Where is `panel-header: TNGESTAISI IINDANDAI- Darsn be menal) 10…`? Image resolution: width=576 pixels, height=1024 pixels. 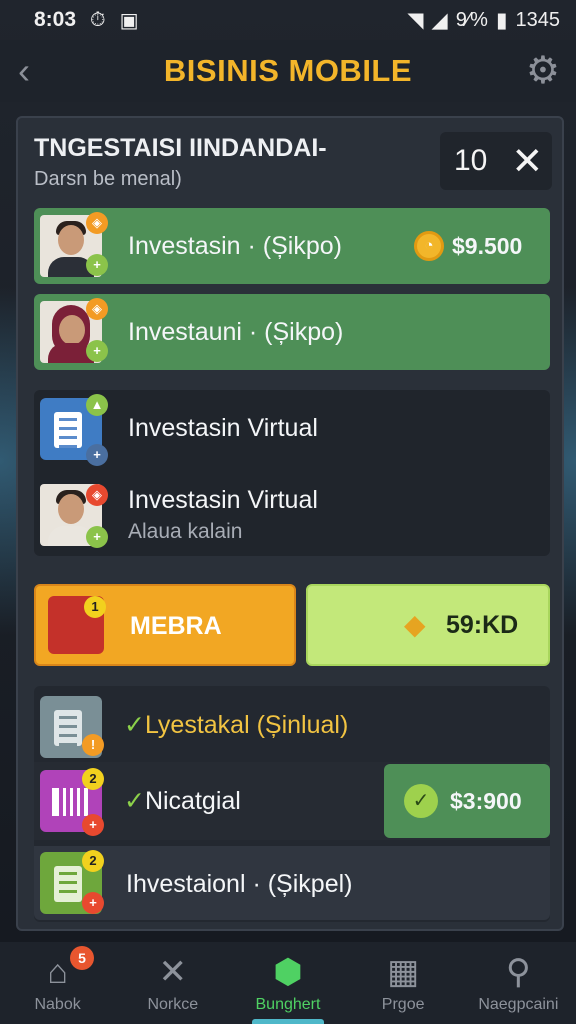
panel-header: TNGESTAISI IINDANDAI- Darsn be menal) 10… is located at coordinates (292, 164).